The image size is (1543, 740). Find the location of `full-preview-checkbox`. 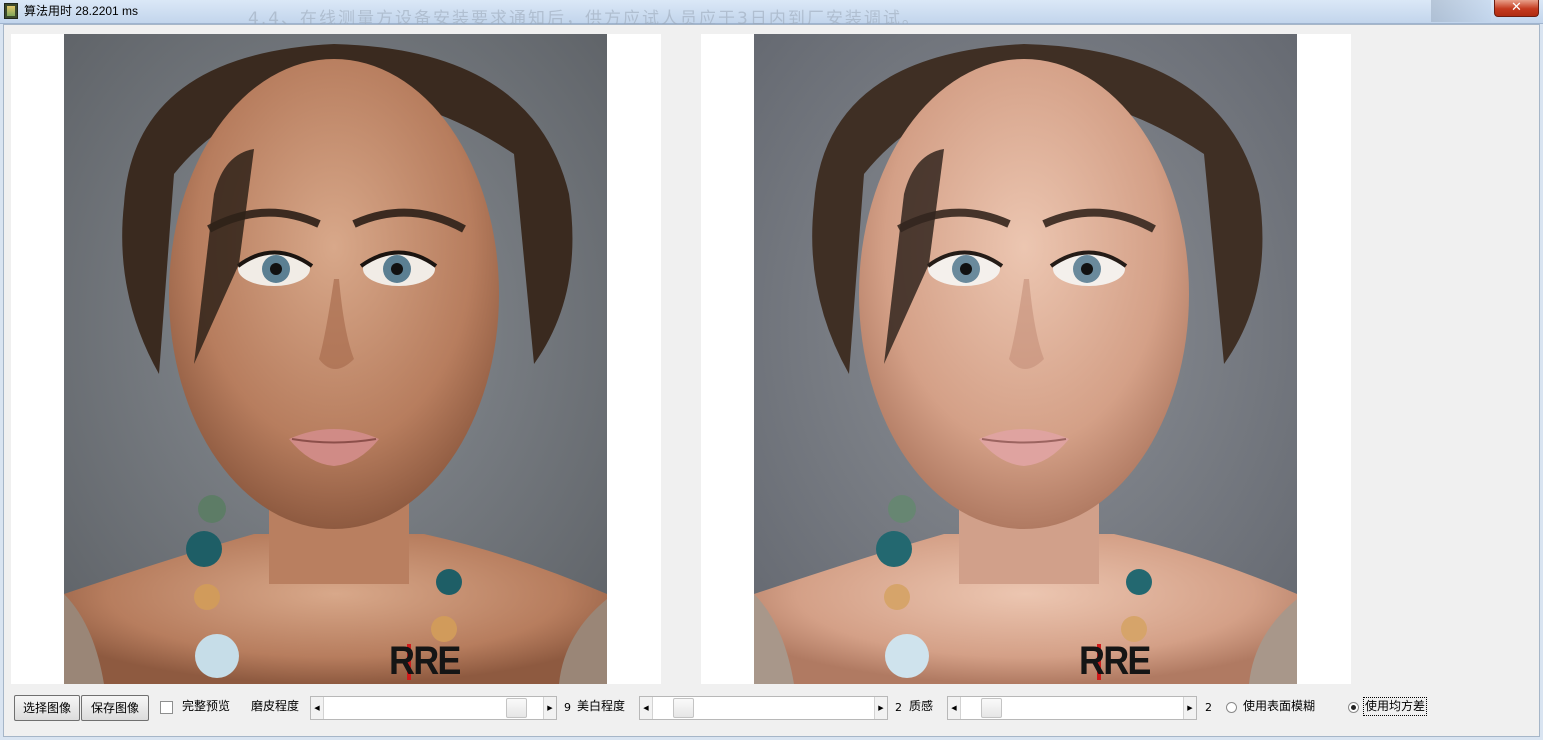

full-preview-checkbox is located at coordinates (166, 707).